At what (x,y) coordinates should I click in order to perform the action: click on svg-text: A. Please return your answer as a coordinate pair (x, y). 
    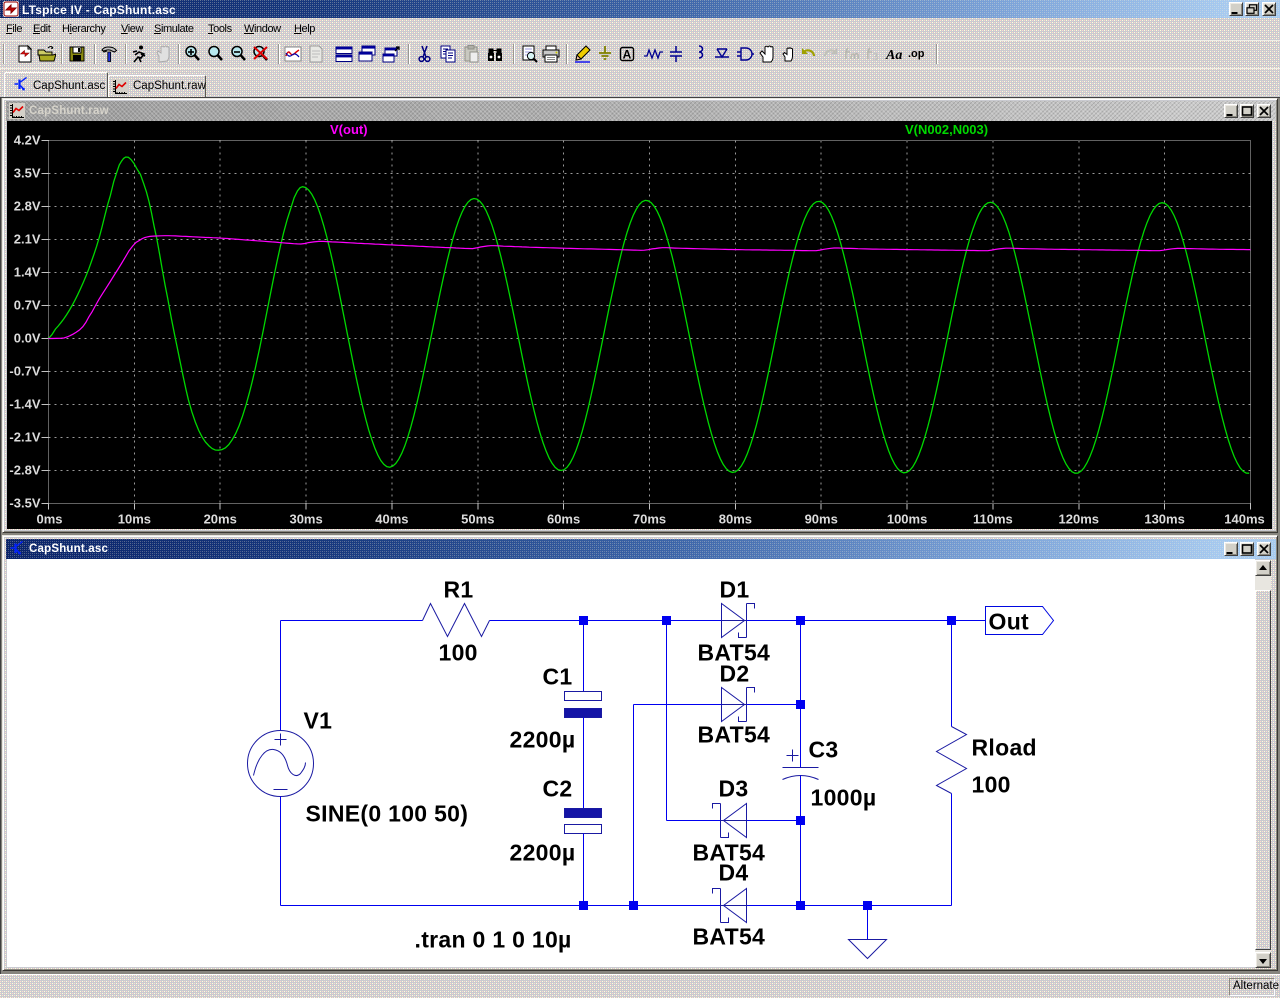
    Looking at the image, I should click on (627, 55).